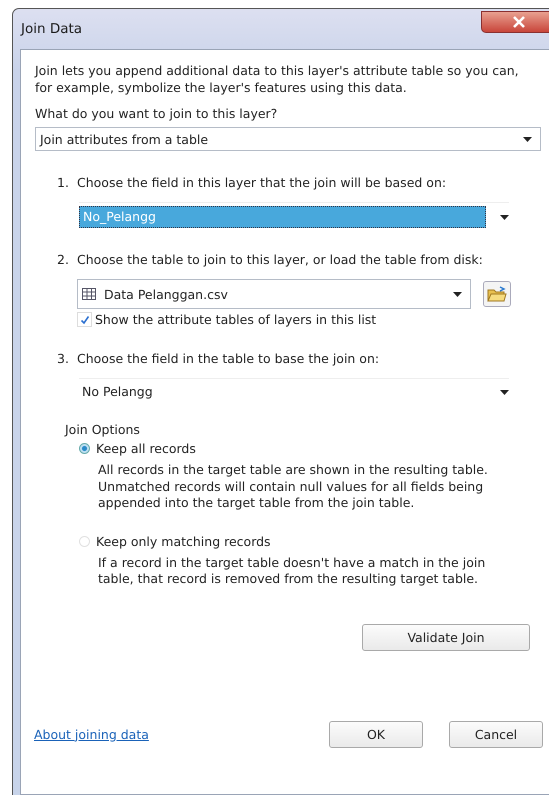  What do you see at coordinates (103, 429) in the screenshot?
I see `join-options-heading: Join Options` at bounding box center [103, 429].